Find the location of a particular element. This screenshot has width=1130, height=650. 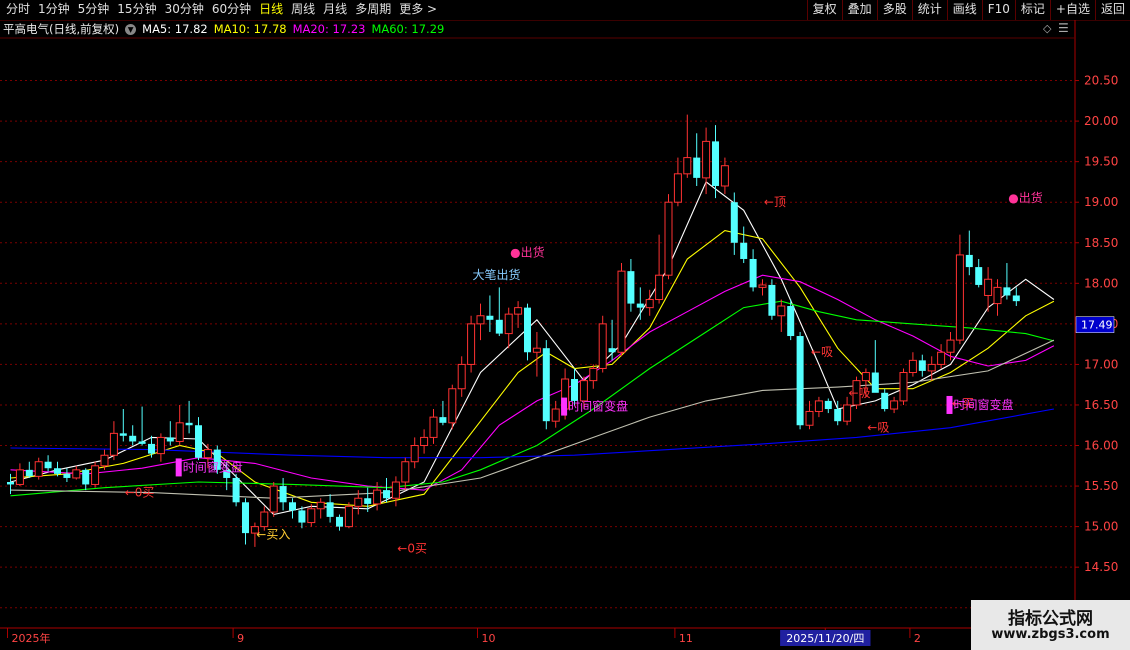

y-tick-label: 17.00 is located at coordinates (1101, 364).